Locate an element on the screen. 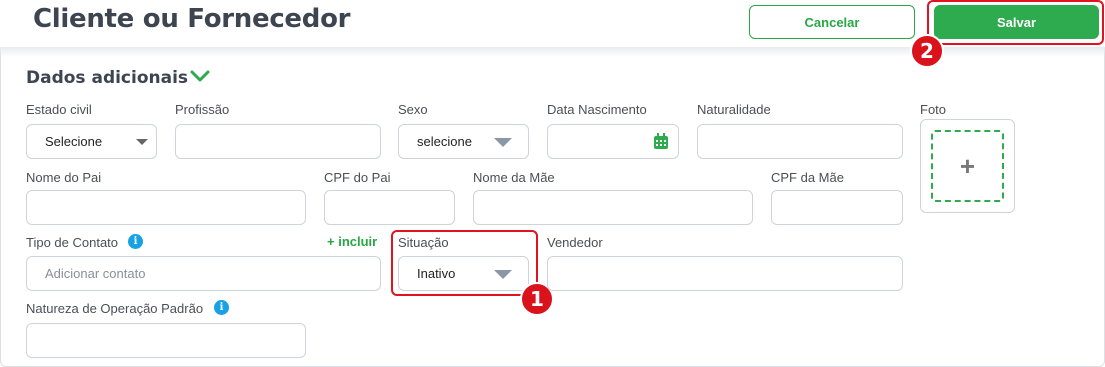 The height and width of the screenshot is (367, 1105). calendar-icon is located at coordinates (661, 141).